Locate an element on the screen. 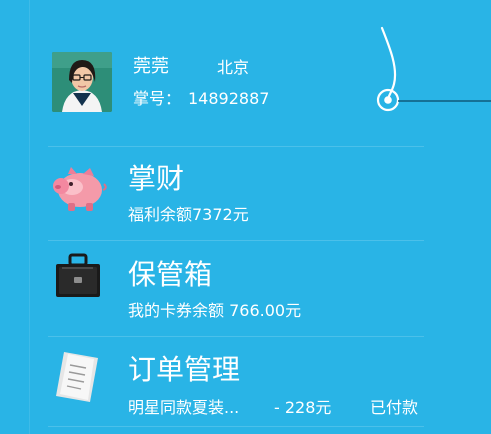 This screenshot has height=434, width=491. receipt-icon is located at coordinates (77, 377).